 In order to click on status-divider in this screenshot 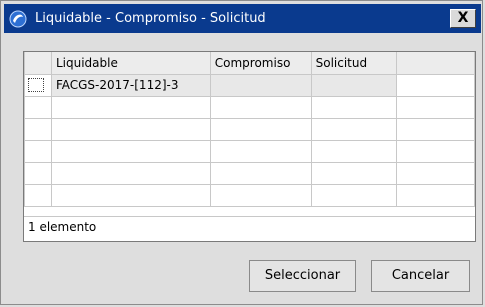, I will do `click(249, 216)`.